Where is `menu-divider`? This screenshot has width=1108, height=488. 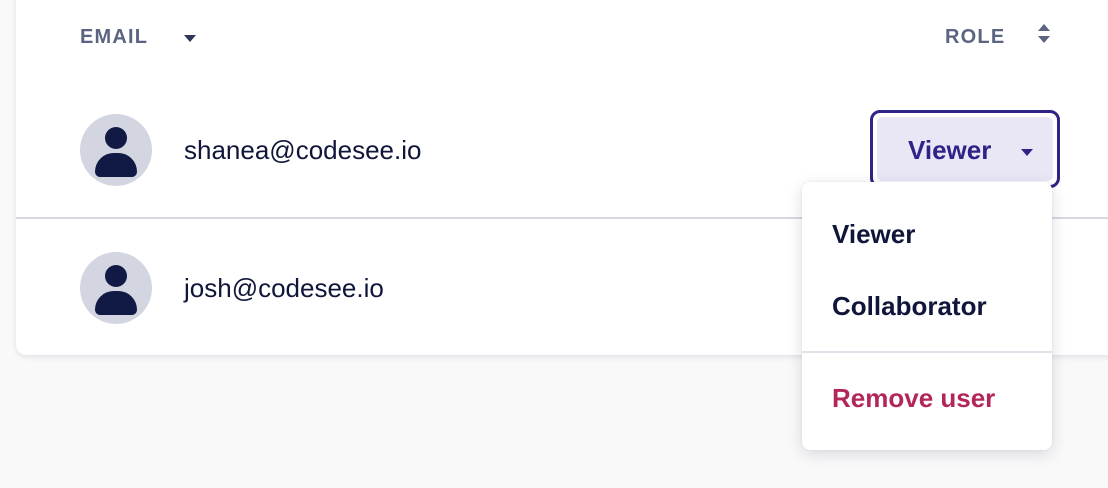 menu-divider is located at coordinates (927, 352).